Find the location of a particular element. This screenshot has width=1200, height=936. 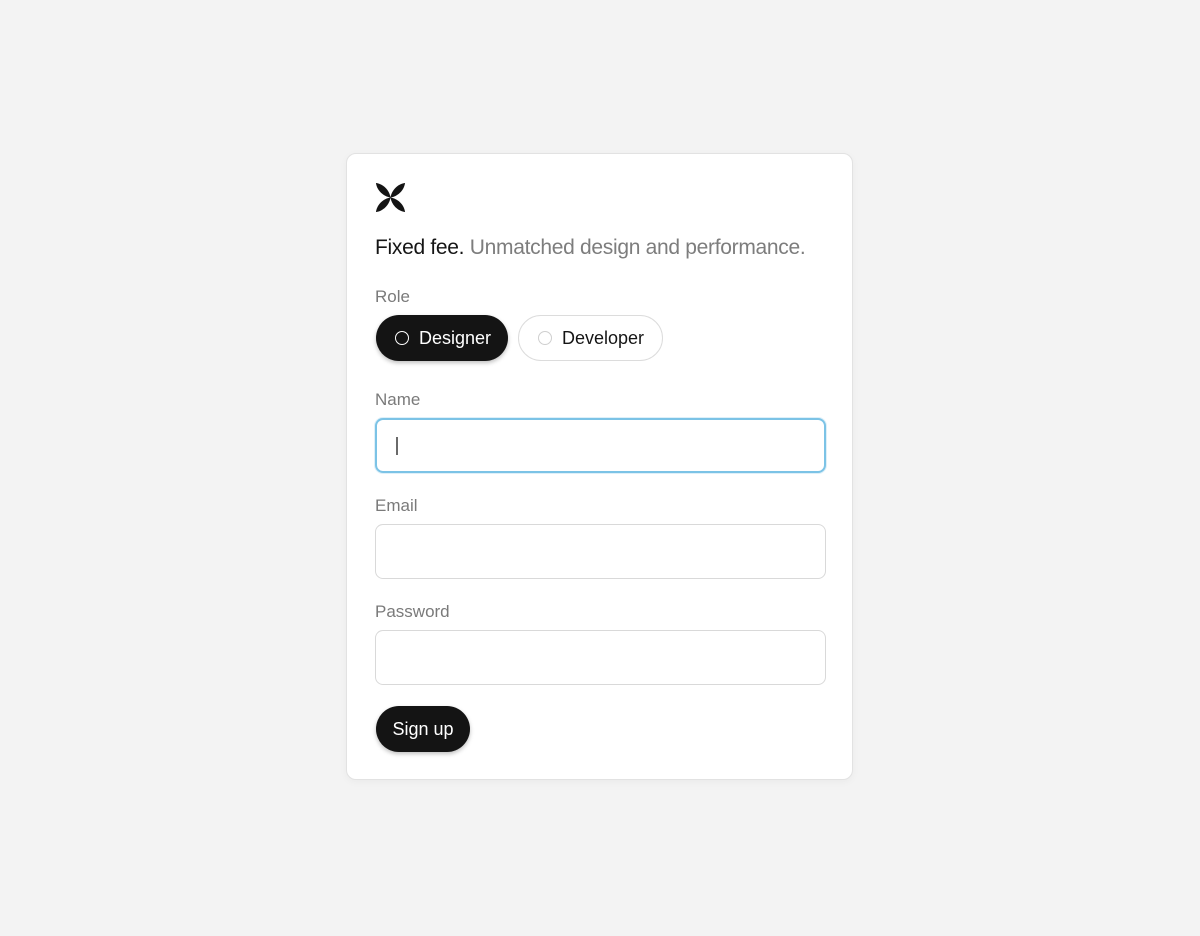

role-option-designer: Designer is located at coordinates (442, 338).